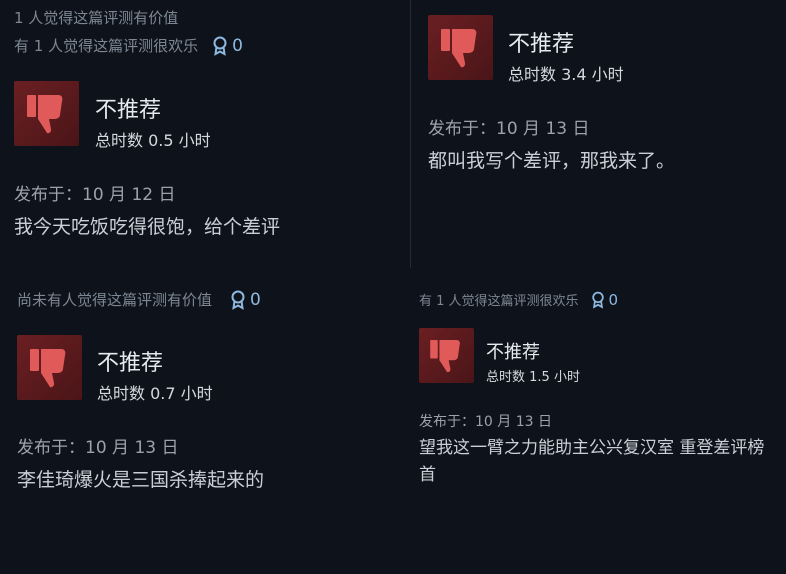 This screenshot has width=786, height=574. What do you see at coordinates (592, 461) in the screenshot?
I see `review-text: 望我这一臂之力能助主公兴复汉室 重登差评榜首` at bounding box center [592, 461].